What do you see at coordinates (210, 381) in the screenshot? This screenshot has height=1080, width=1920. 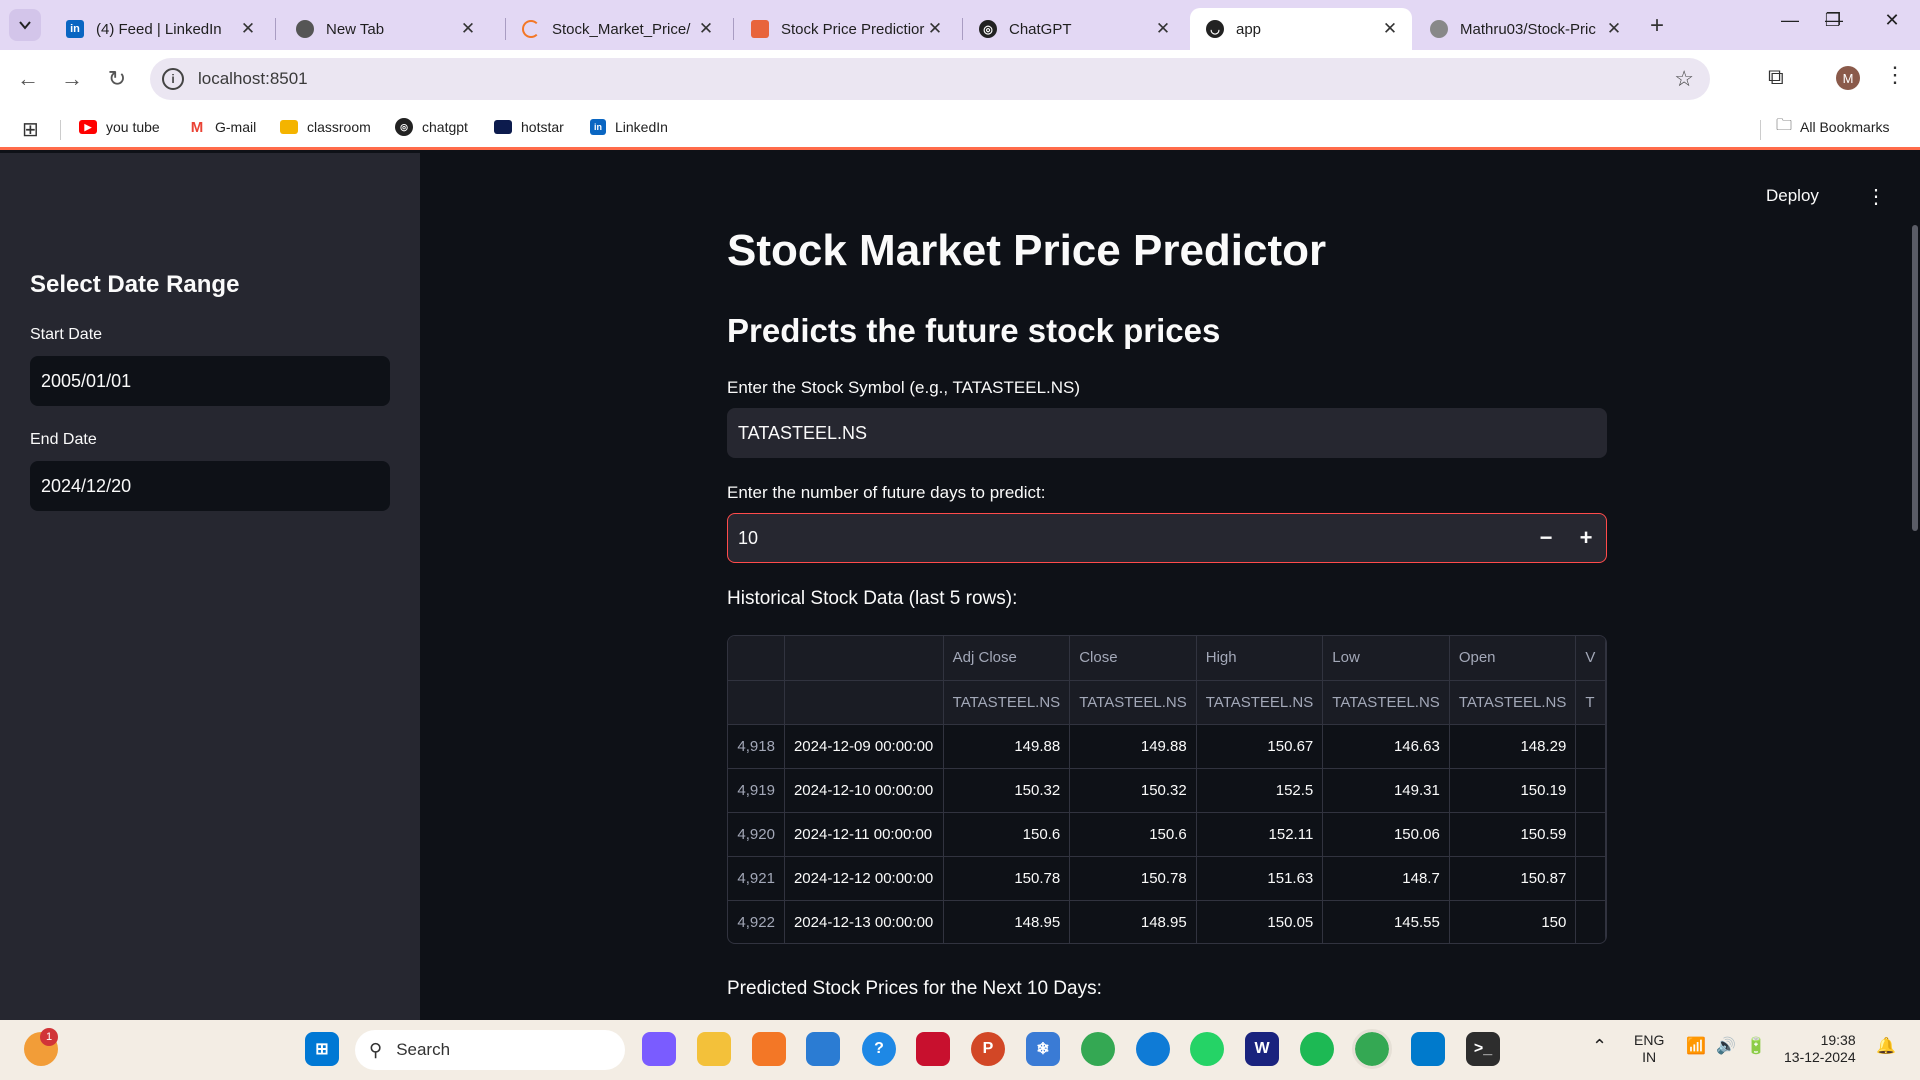 I see `start-date-input: 2005/01/01` at bounding box center [210, 381].